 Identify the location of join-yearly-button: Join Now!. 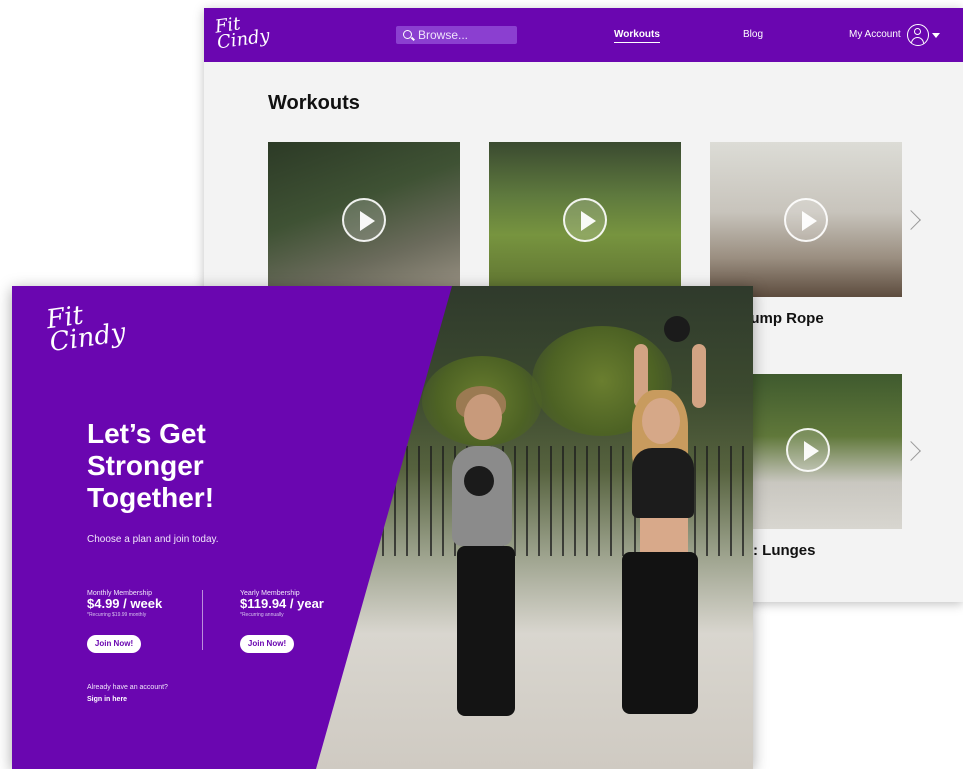
(267, 644).